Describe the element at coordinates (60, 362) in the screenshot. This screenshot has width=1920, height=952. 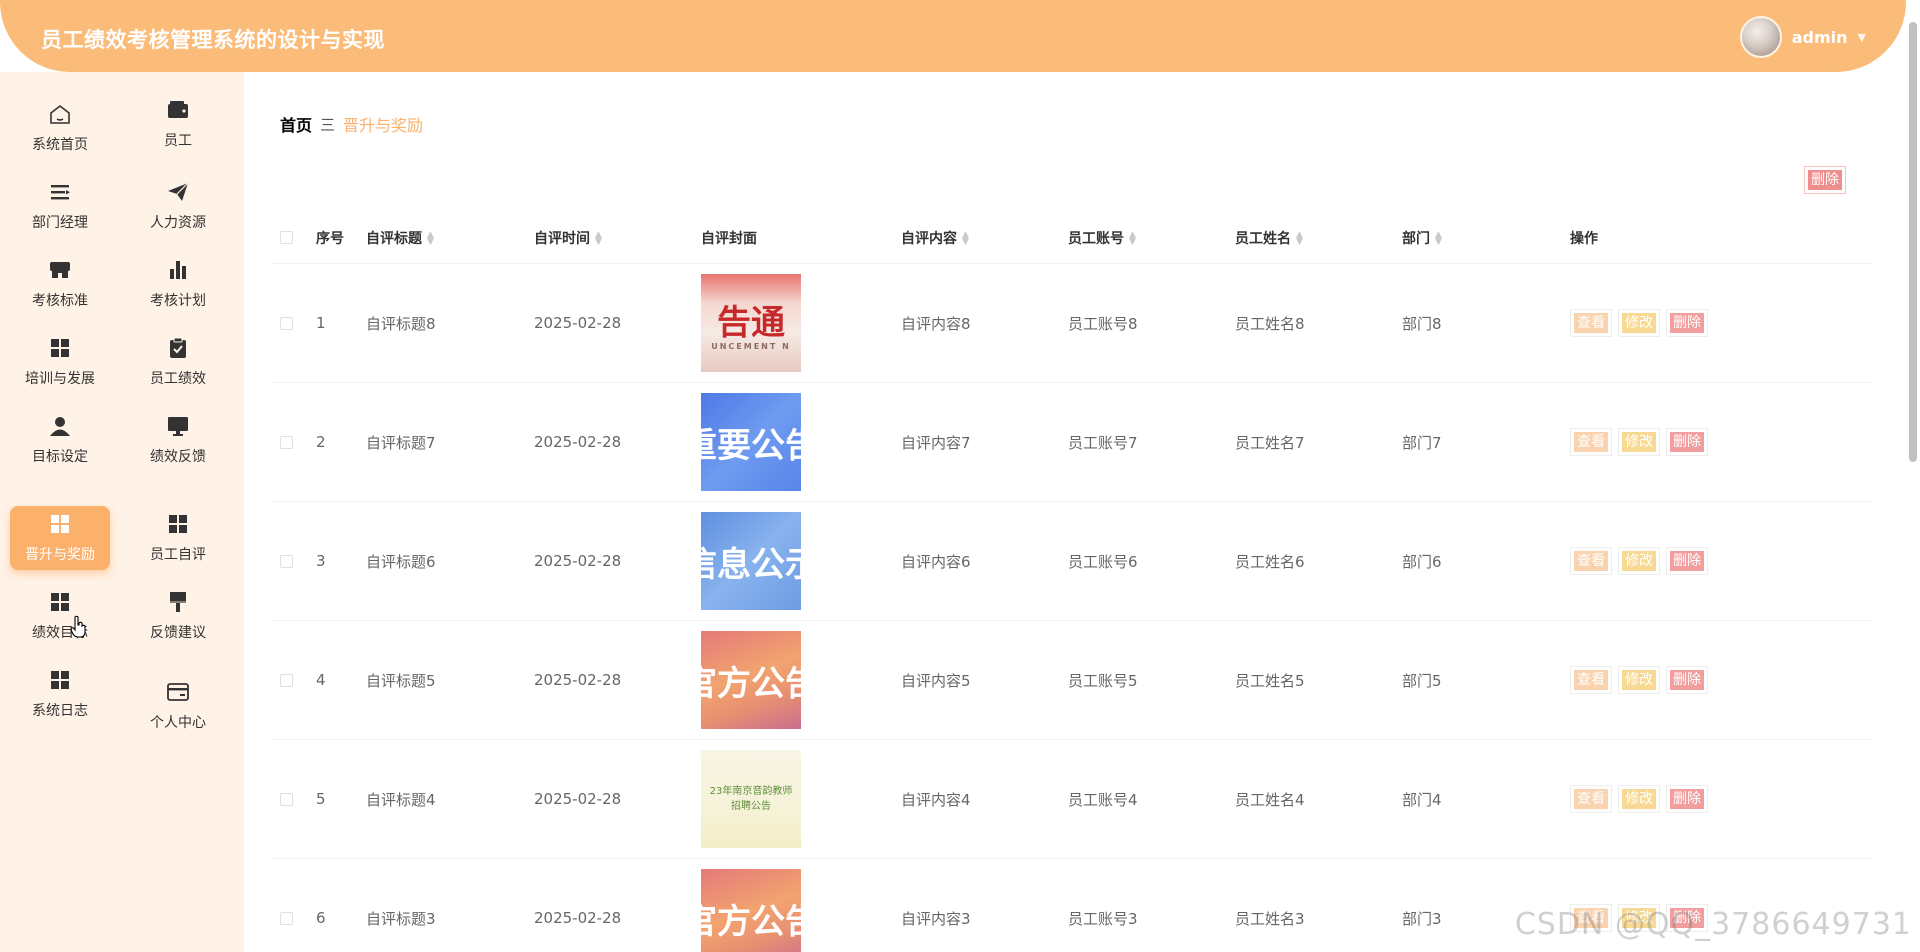
I see `sidebar-item-training: 培训与发展` at that location.